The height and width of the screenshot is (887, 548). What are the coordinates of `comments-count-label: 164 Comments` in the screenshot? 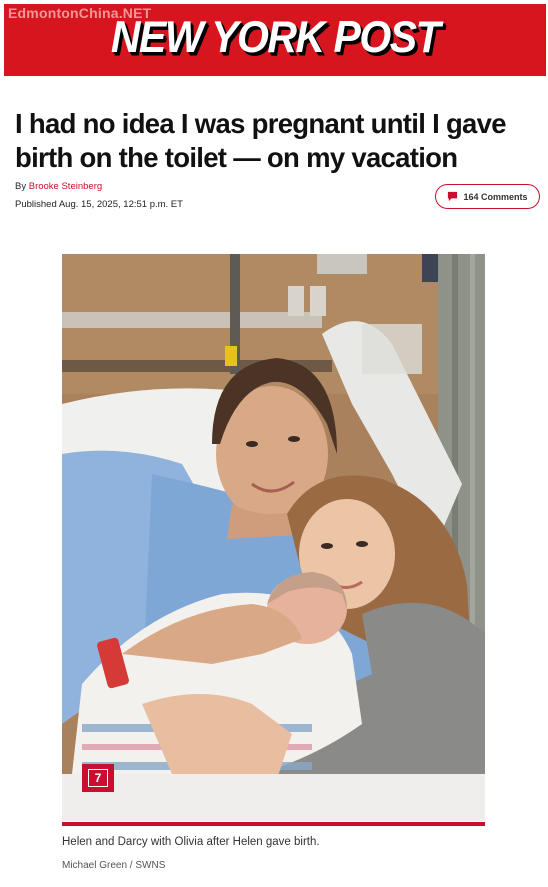 It's located at (495, 196).